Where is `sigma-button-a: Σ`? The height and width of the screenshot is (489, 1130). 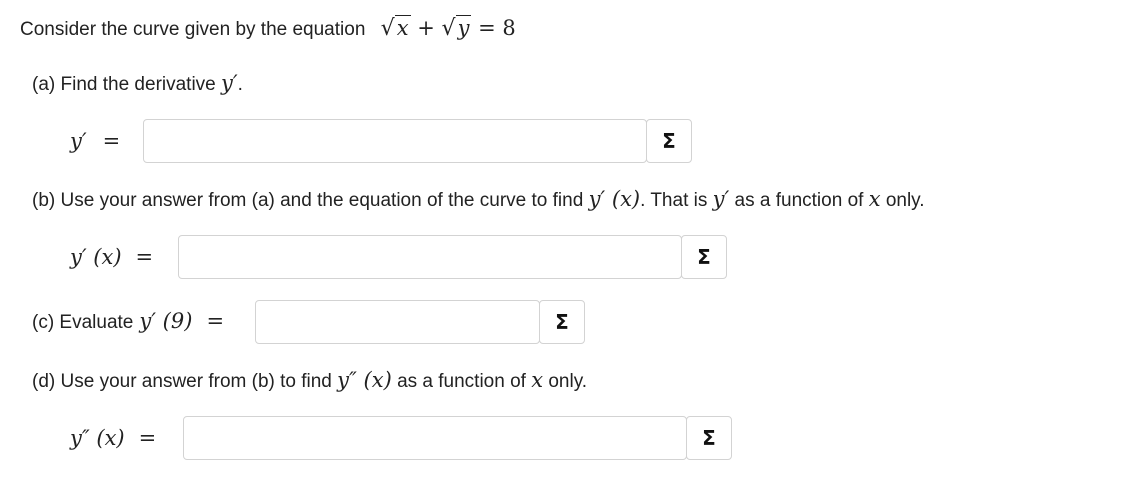
sigma-button-a: Σ is located at coordinates (669, 141).